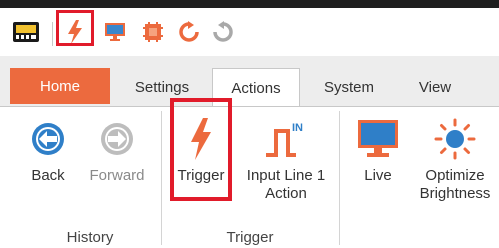 This screenshot has height=248, width=499. What do you see at coordinates (286, 193) in the screenshot?
I see `input-line-1-label-line2: Action` at bounding box center [286, 193].